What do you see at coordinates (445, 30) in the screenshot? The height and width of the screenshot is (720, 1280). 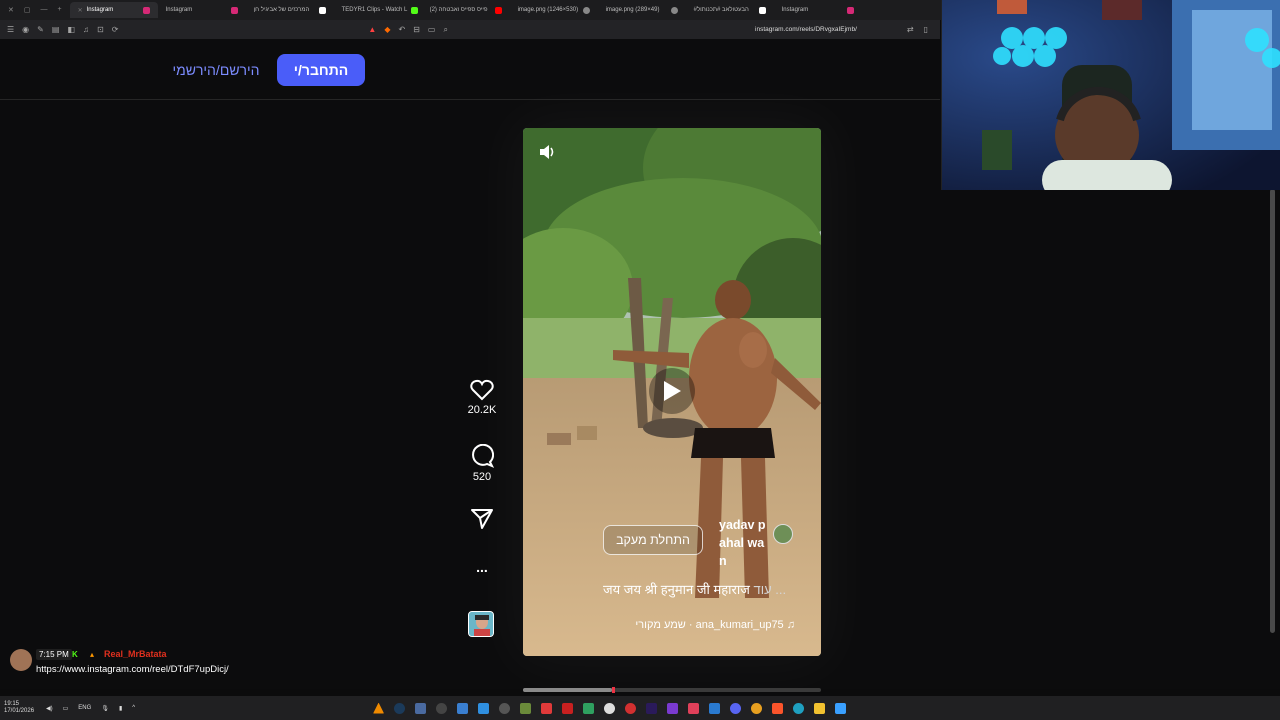 I see `search-icon: ⌕` at bounding box center [445, 30].